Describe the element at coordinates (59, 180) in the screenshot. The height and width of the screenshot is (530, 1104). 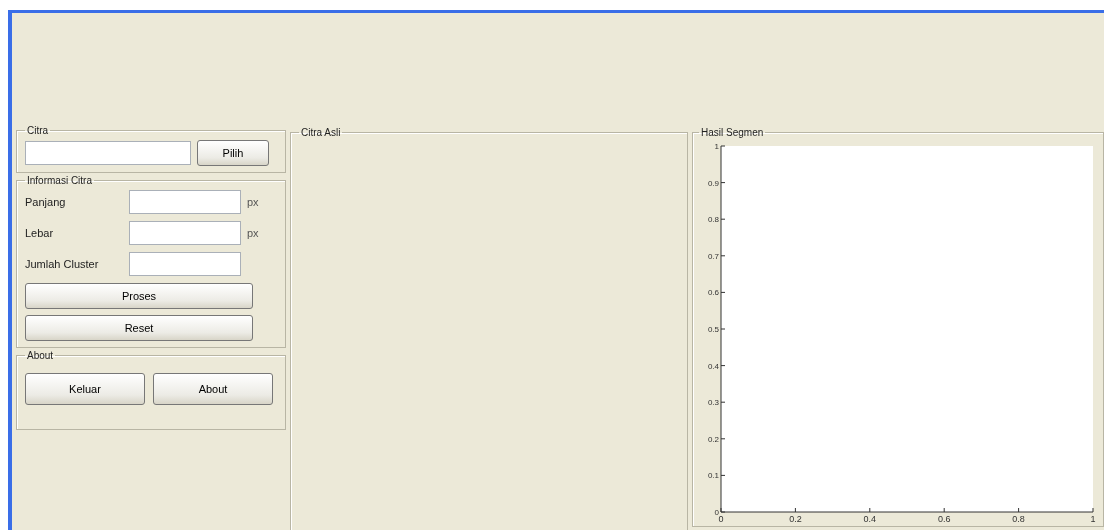
I see `group-title: Informasi Citra` at that location.